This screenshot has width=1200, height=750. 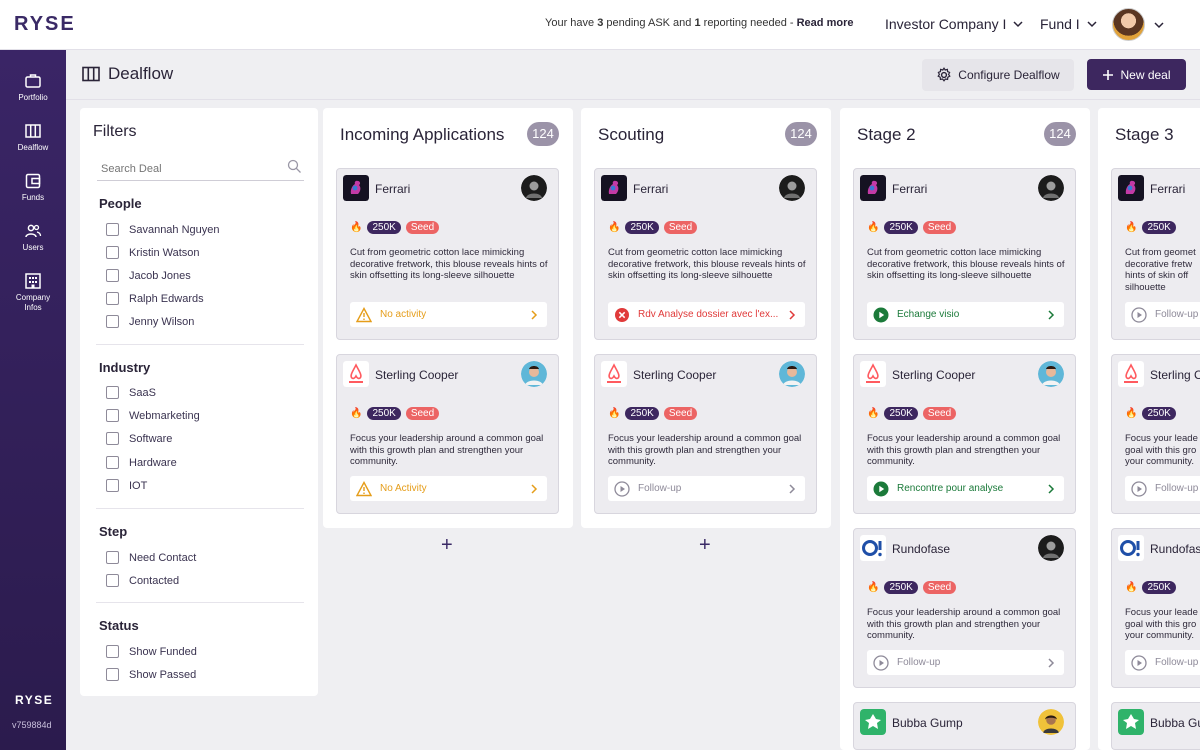 I want to click on deal-tags: 🔥 250K Seed, so click(x=912, y=587).